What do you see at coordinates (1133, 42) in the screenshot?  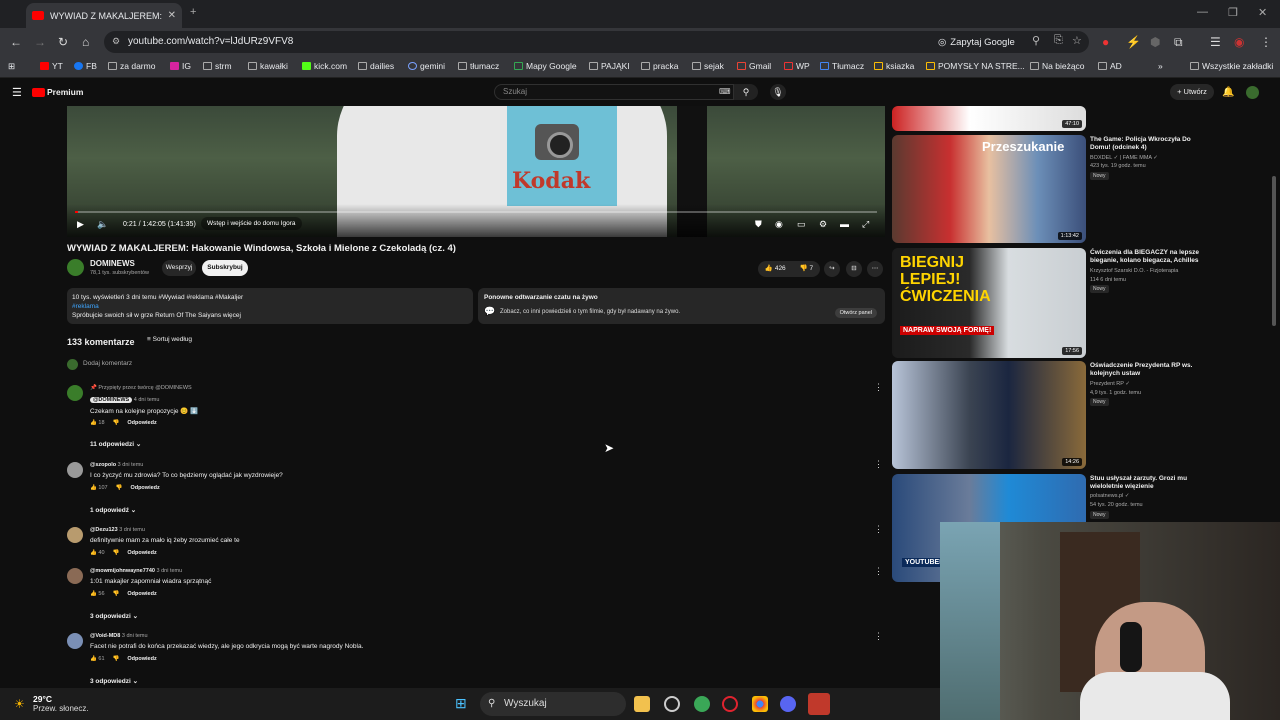 I see `extension-icon: ⚡` at bounding box center [1133, 42].